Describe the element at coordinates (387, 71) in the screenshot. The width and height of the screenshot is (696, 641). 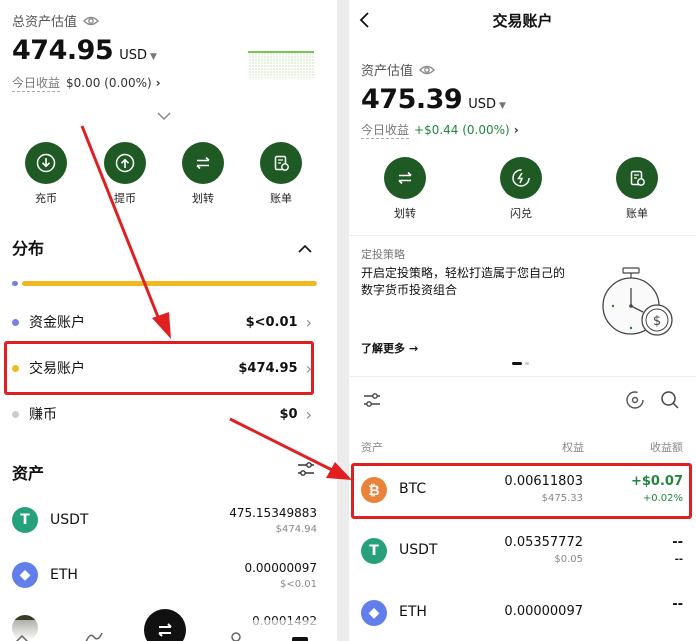
I see `asset-valuation-label: 资产估值` at that location.